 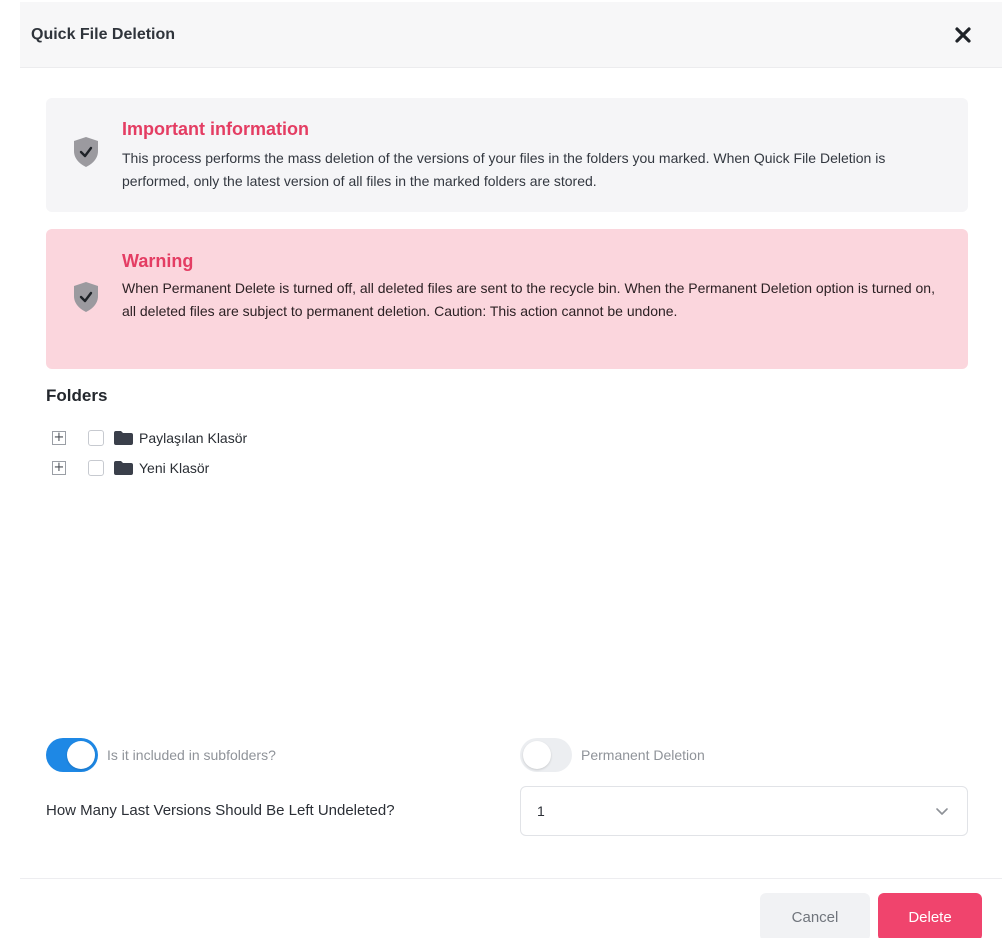 What do you see at coordinates (930, 915) in the screenshot?
I see `delete-button: Delete` at bounding box center [930, 915].